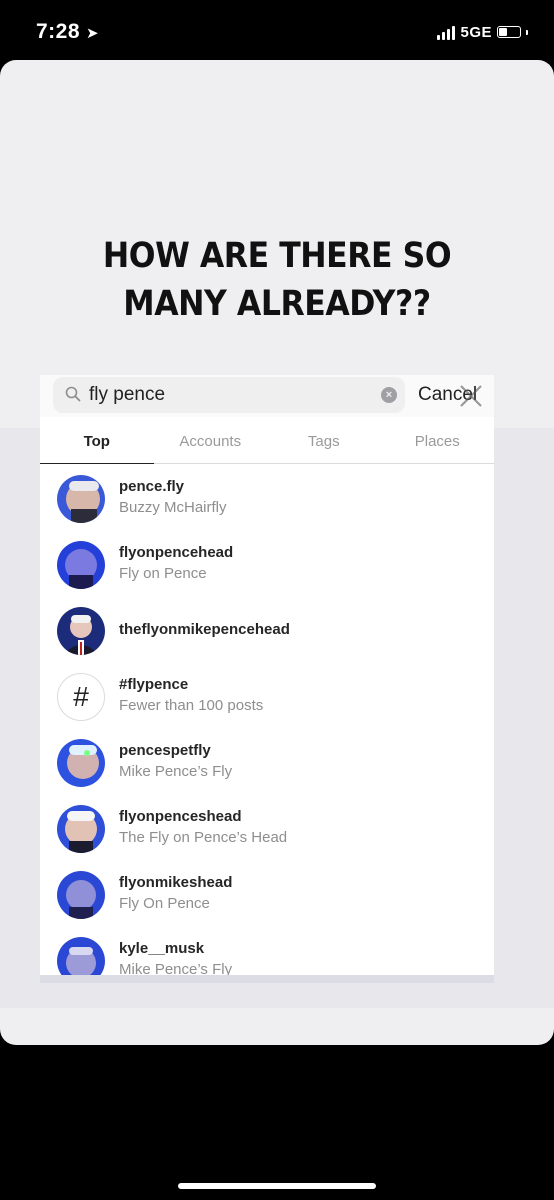  I want to click on location-arrow-icon: ➤, so click(93, 33).